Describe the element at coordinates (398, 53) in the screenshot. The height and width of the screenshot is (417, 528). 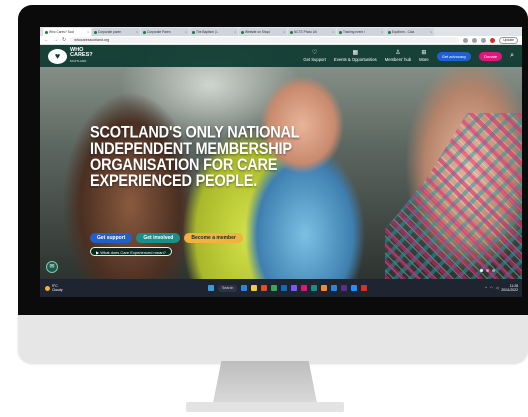
I see `user-icon: ♙` at that location.